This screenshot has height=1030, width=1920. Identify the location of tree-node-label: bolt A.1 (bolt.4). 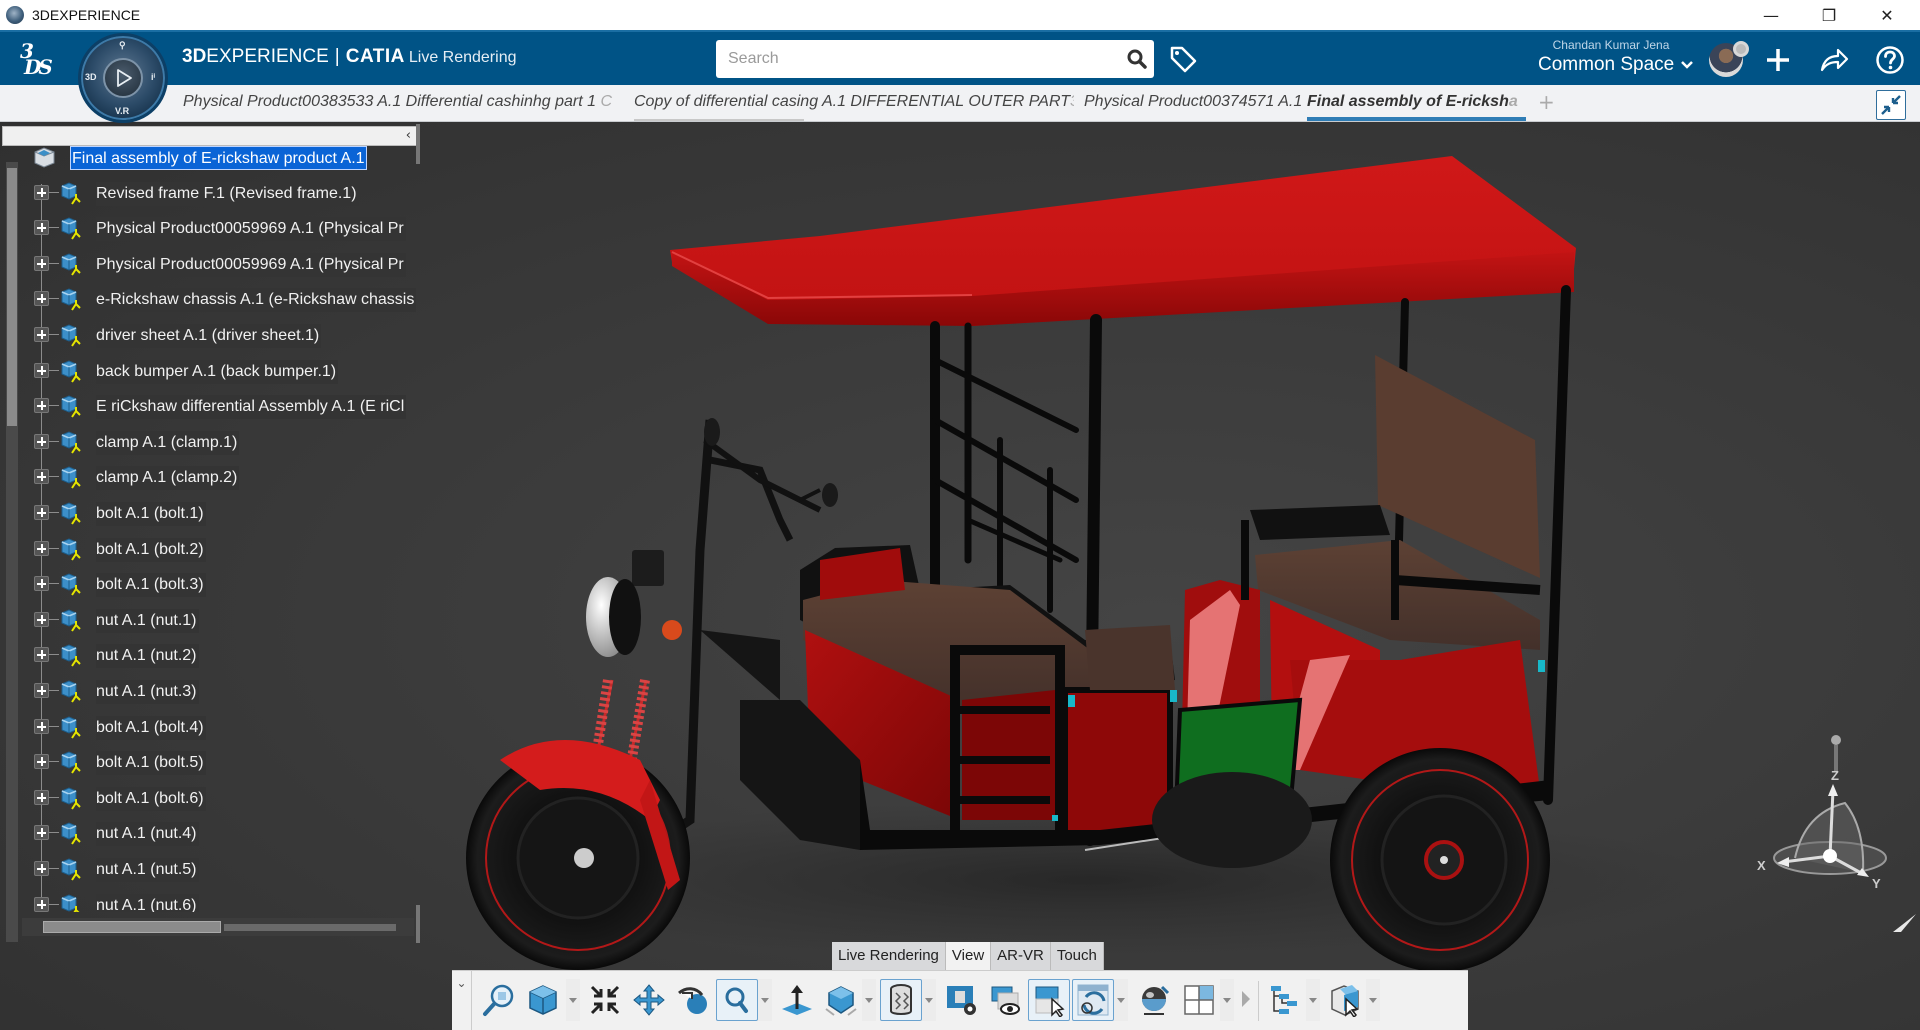
(151, 727).